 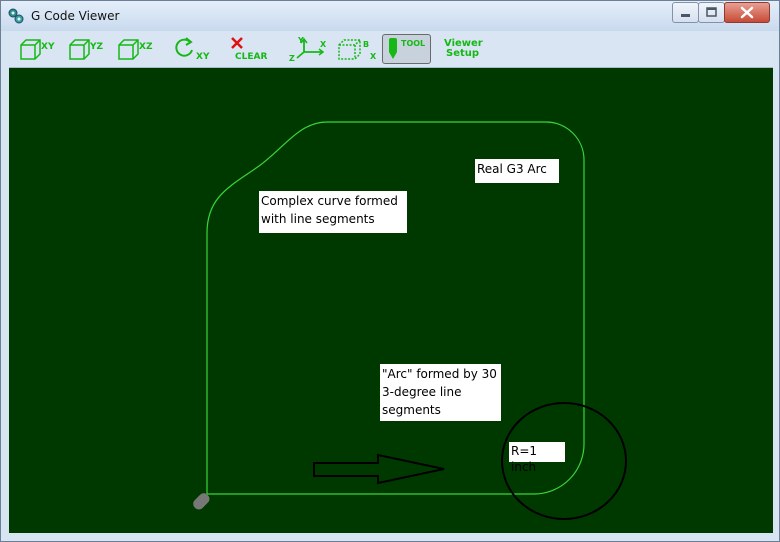 I want to click on clear-button: CLEAR, so click(x=251, y=48).